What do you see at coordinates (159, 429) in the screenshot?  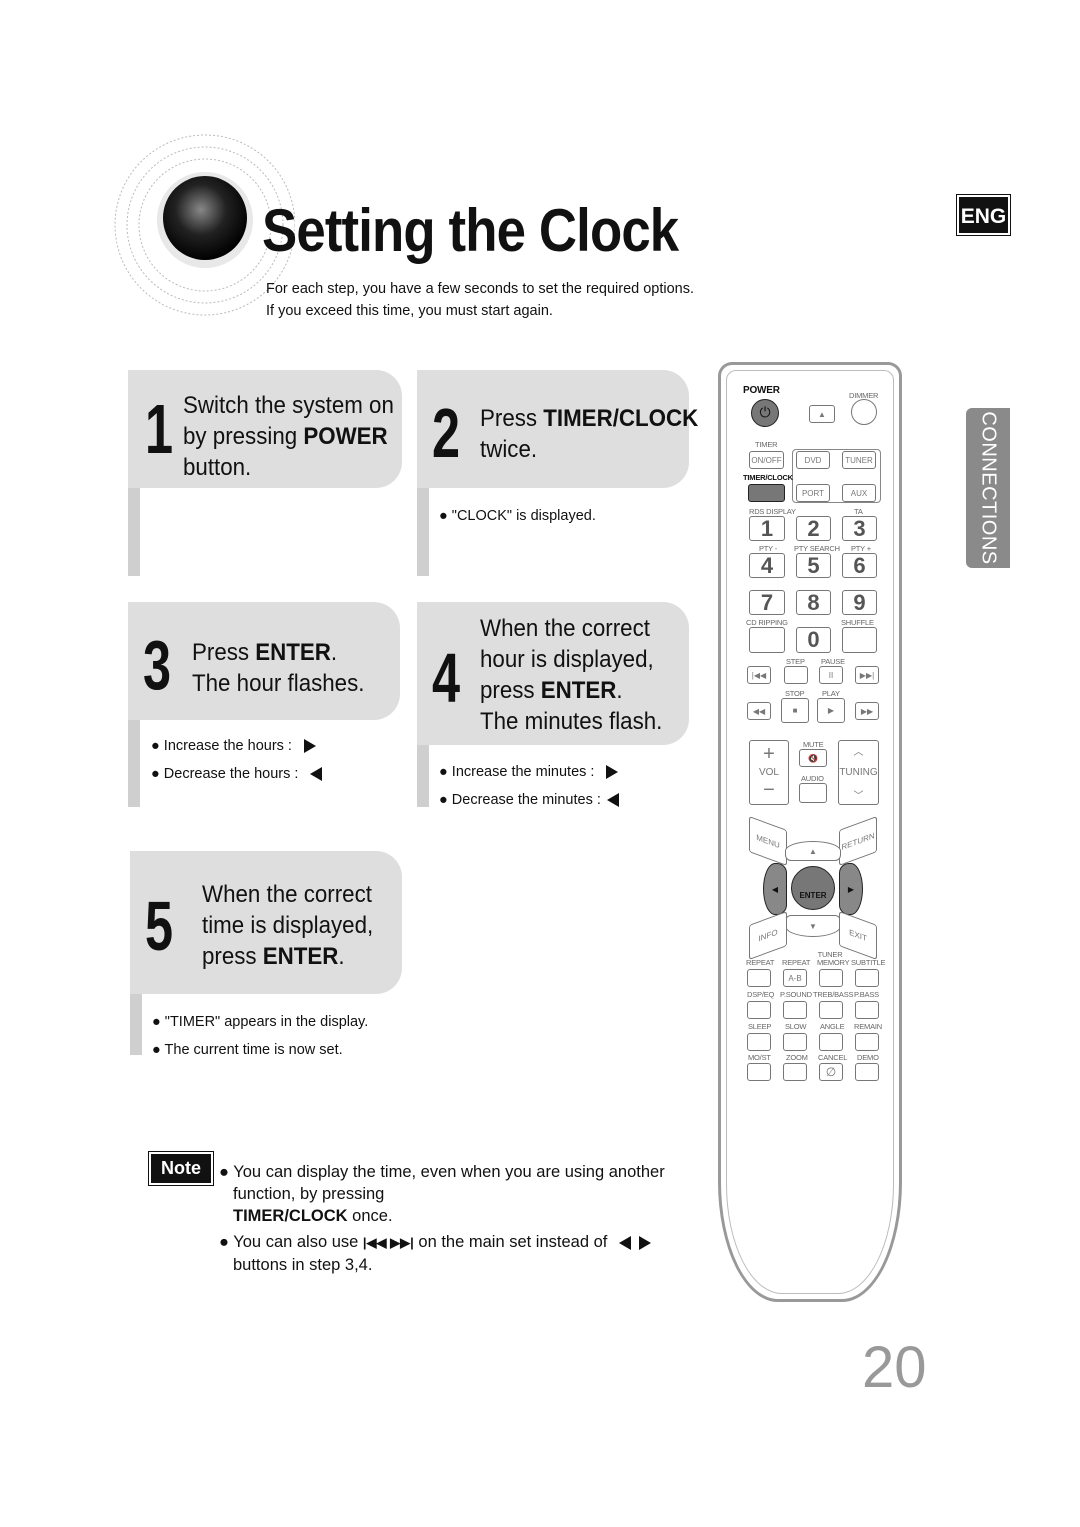 I see `step-number: 1` at bounding box center [159, 429].